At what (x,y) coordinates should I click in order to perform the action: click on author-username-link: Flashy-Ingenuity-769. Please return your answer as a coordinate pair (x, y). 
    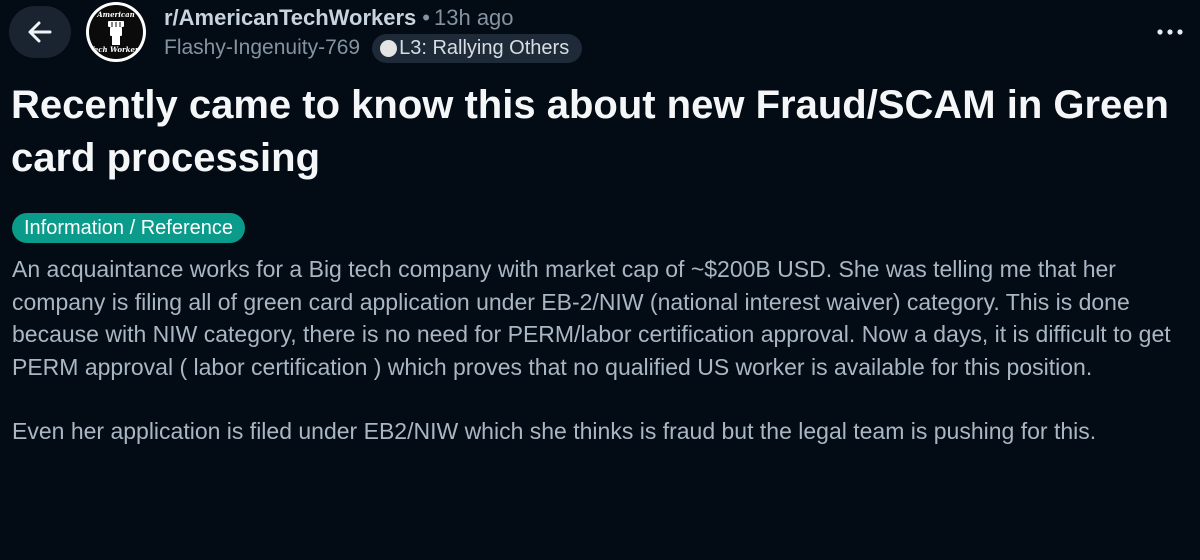
    Looking at the image, I should click on (262, 48).